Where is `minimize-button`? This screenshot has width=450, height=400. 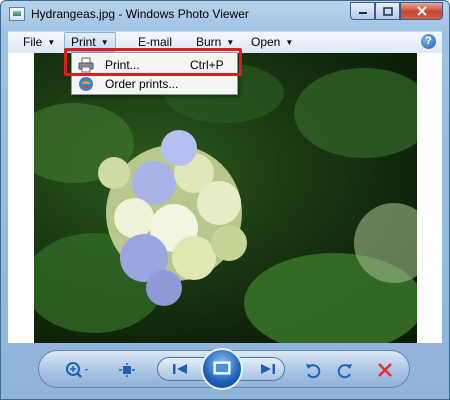 minimize-button is located at coordinates (362, 11).